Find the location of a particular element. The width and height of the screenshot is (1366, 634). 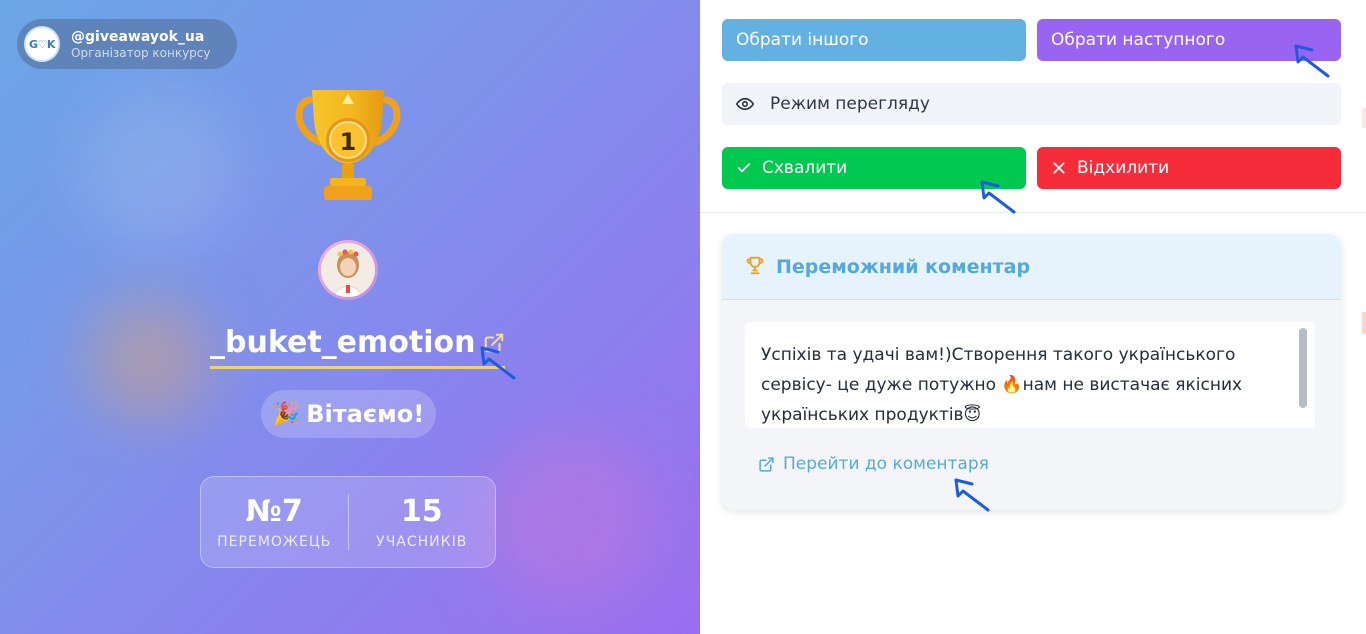

organizer-handle: @giveawayok_ua is located at coordinates (138, 36).